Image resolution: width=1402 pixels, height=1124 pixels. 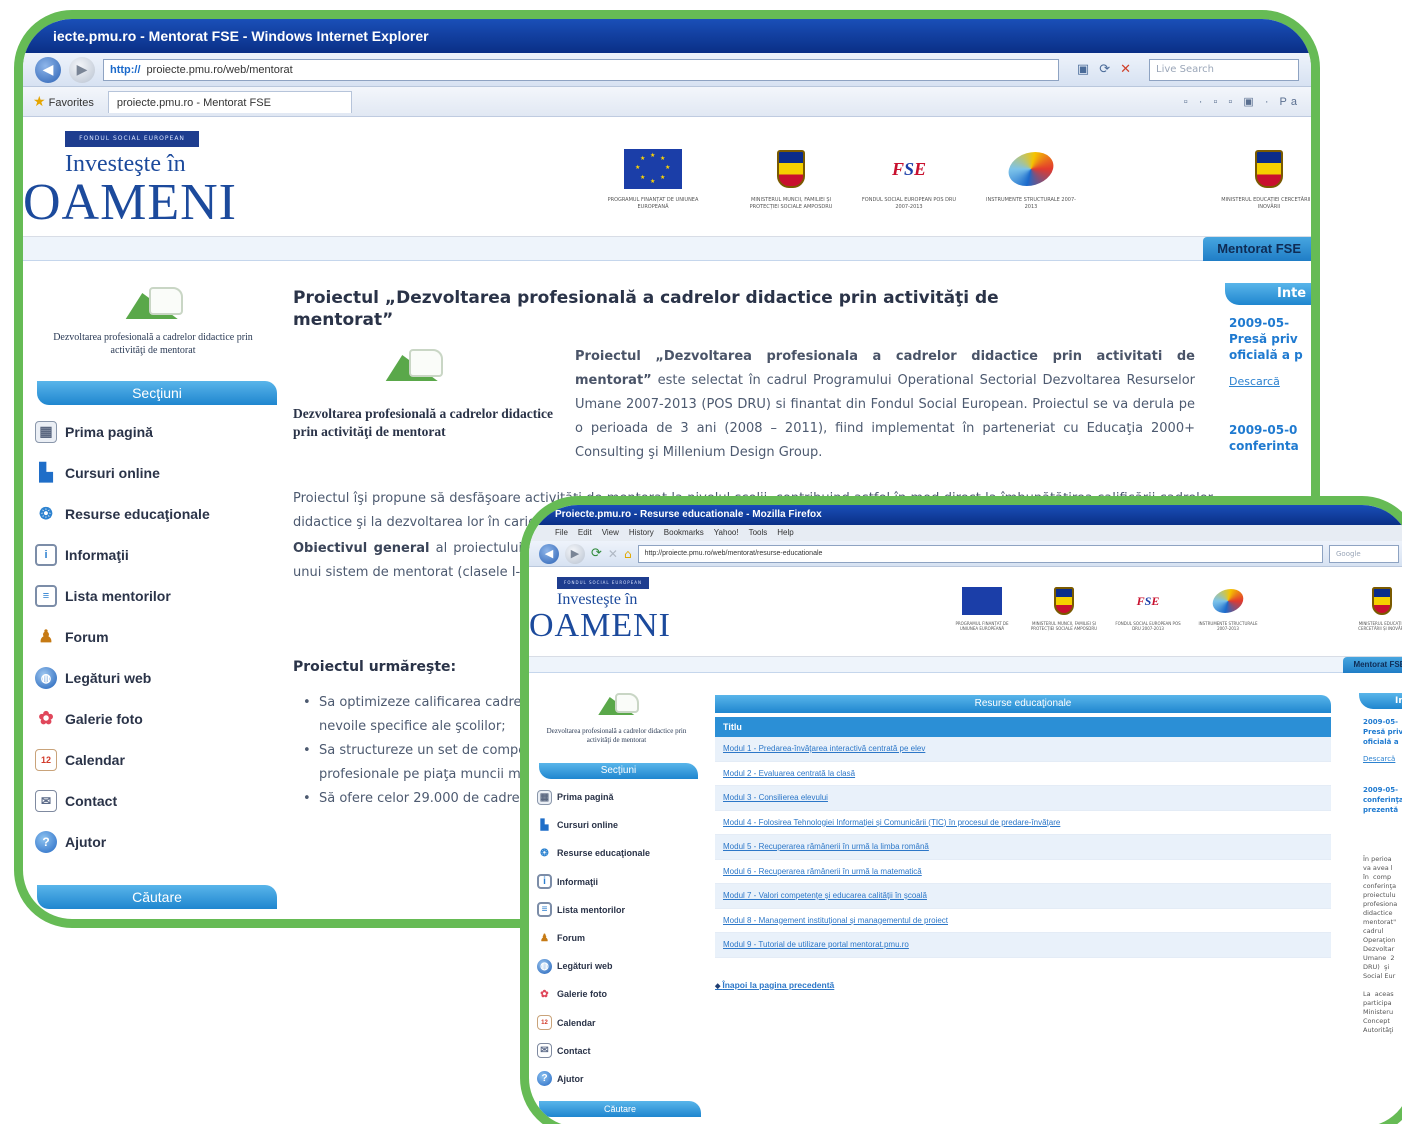 What do you see at coordinates (1242, 101) in the screenshot?
I see `command-bar: ▫ · ▫ ▫ ▣ · Pa` at bounding box center [1242, 101].